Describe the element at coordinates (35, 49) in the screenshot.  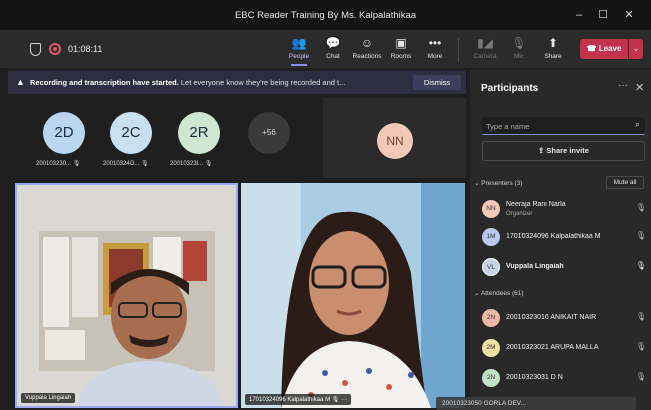
I see `shield-icon` at that location.